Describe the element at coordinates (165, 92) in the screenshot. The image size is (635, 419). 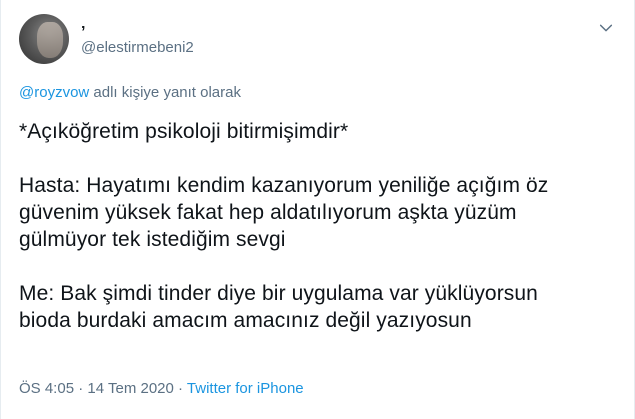
I see `reply-context-label: adlı kişiye yanıt olarak` at that location.